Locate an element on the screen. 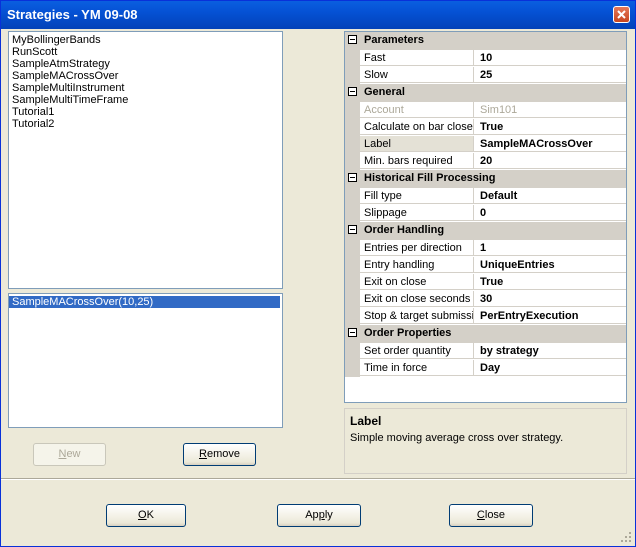 The width and height of the screenshot is (636, 547). property-row-entries-per-direction: Entries per direction 1 is located at coordinates (485, 248).